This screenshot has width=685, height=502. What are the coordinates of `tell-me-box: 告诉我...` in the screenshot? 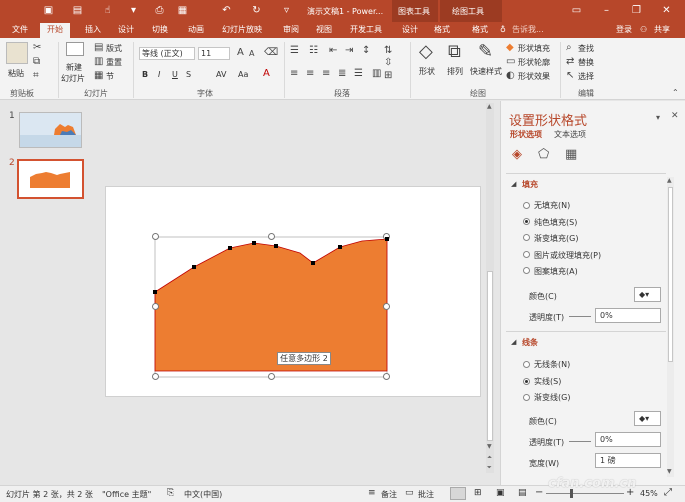 It's located at (528, 30).